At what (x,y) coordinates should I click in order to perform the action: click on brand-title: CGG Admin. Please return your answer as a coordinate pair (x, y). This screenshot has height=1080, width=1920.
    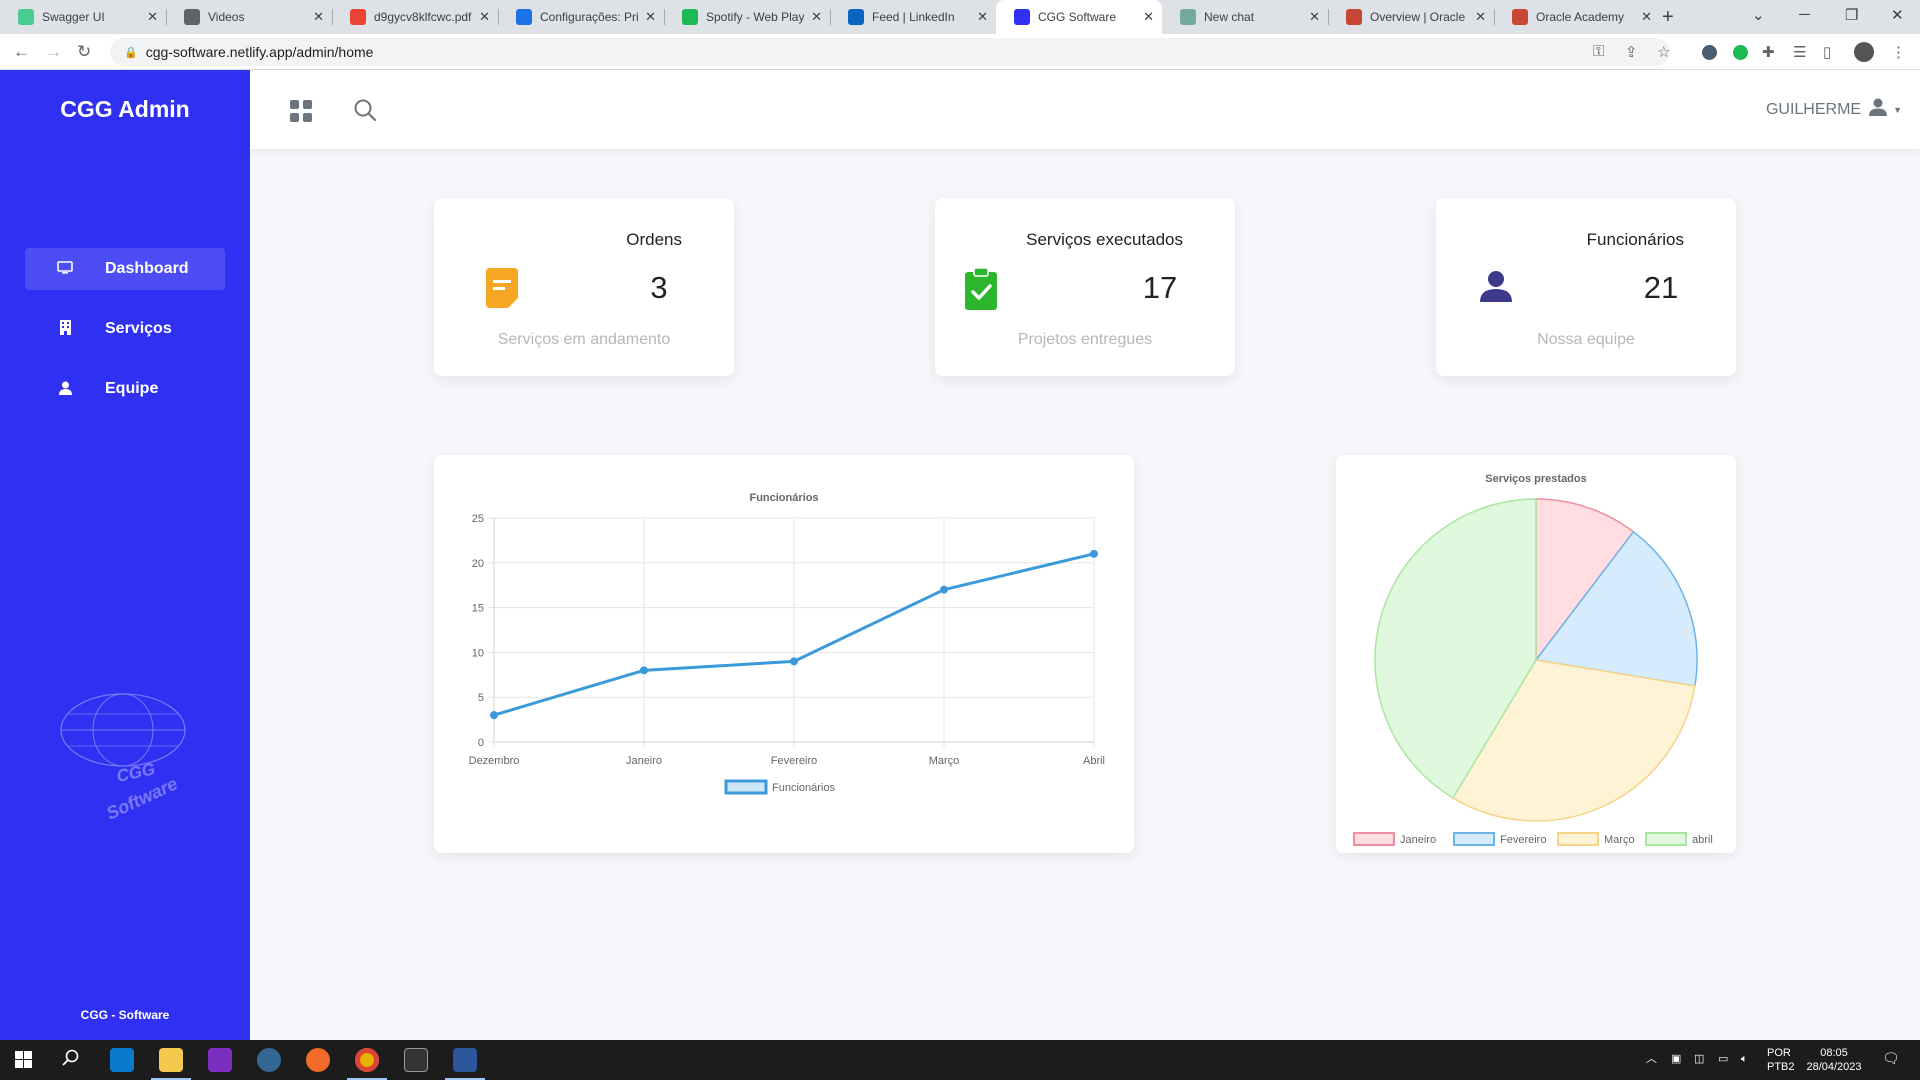
    Looking at the image, I should click on (125, 109).